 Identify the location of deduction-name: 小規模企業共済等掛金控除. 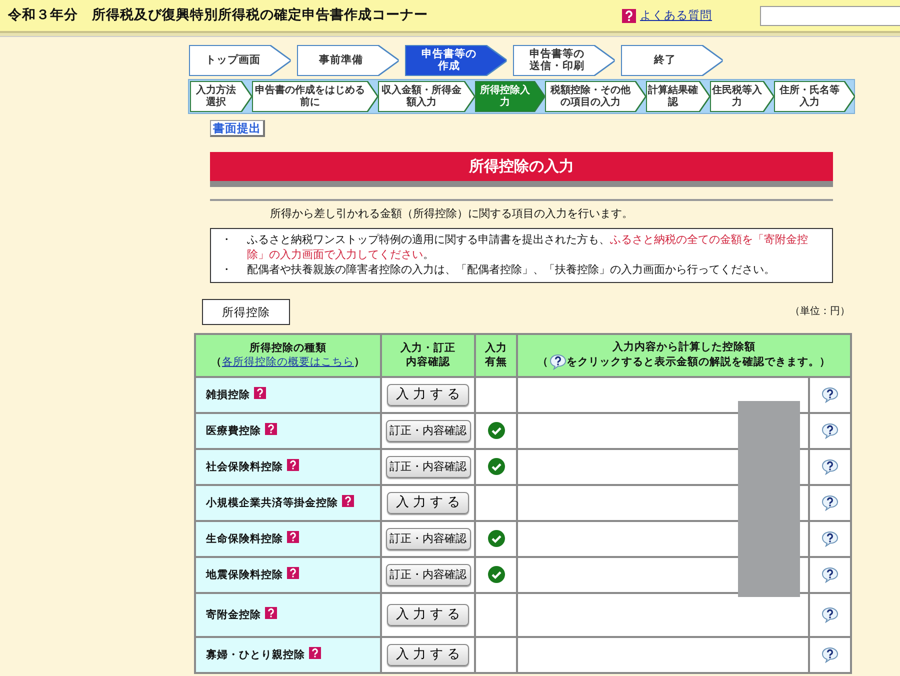
(272, 502).